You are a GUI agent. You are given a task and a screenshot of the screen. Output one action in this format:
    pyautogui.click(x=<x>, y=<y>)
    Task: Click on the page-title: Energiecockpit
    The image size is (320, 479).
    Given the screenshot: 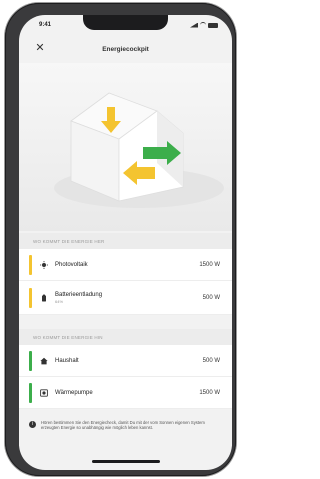 What is the action you would take?
    pyautogui.click(x=125, y=49)
    